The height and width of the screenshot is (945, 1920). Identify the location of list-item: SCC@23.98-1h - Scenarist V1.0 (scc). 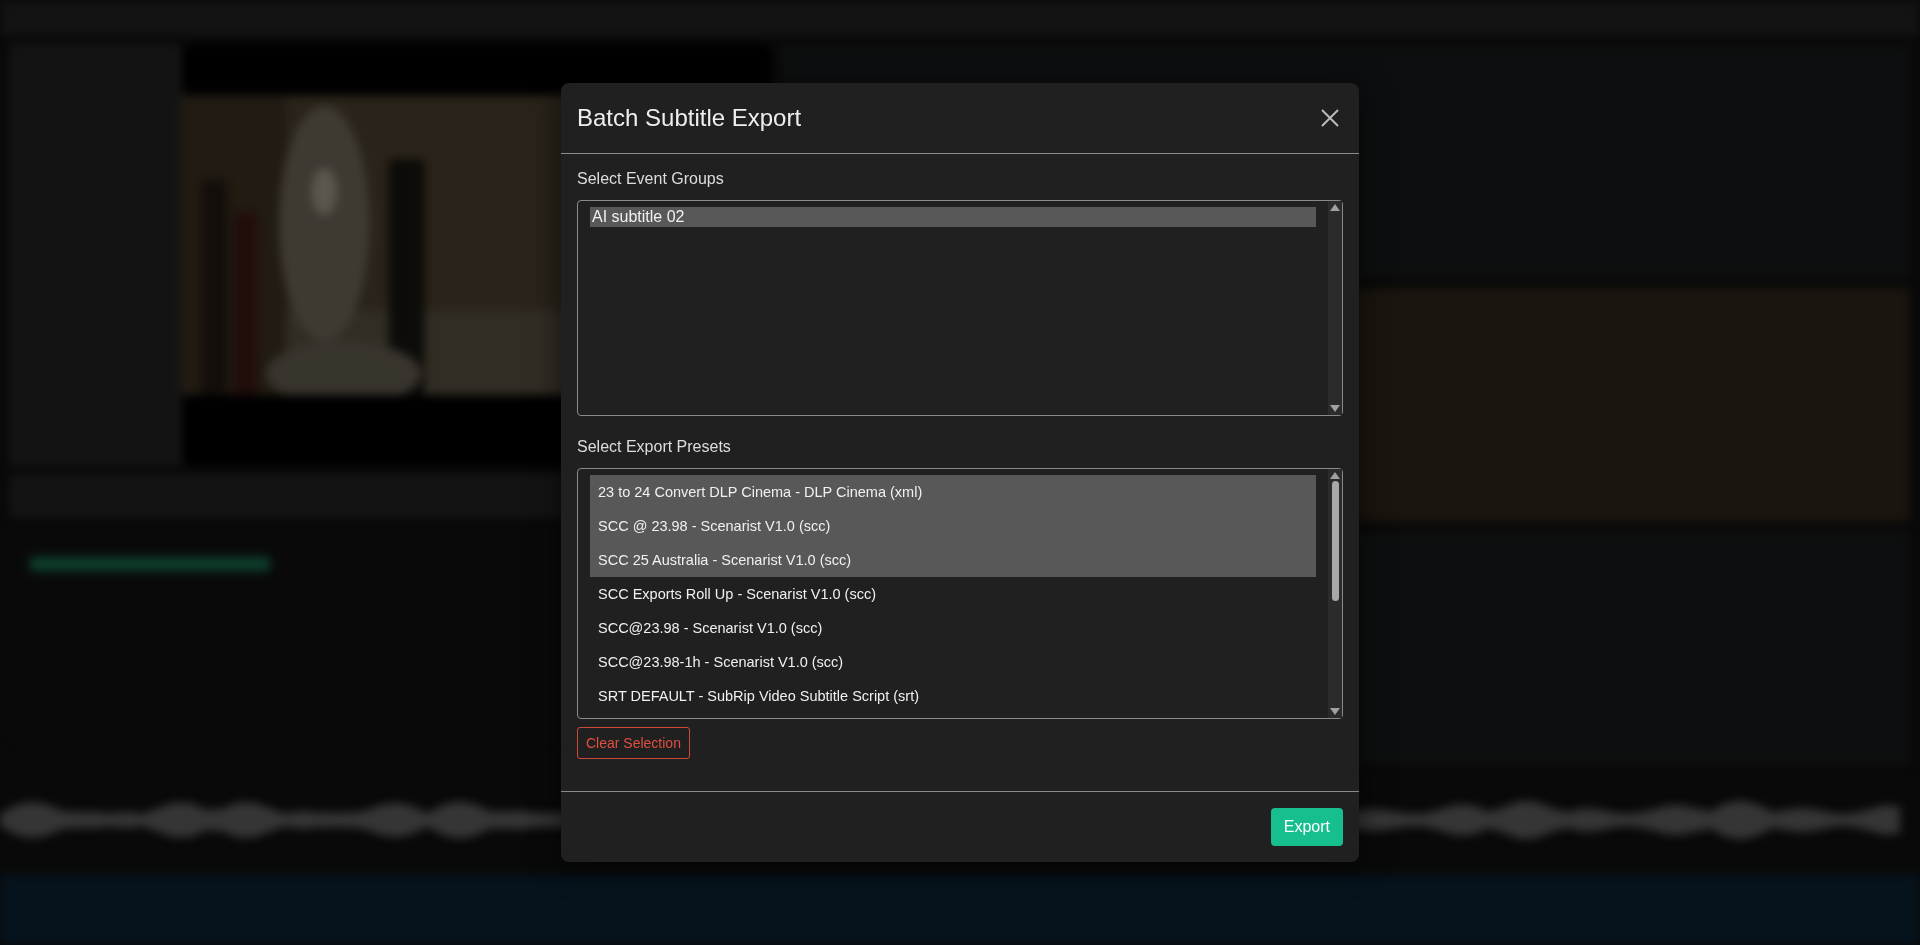
(953, 662).